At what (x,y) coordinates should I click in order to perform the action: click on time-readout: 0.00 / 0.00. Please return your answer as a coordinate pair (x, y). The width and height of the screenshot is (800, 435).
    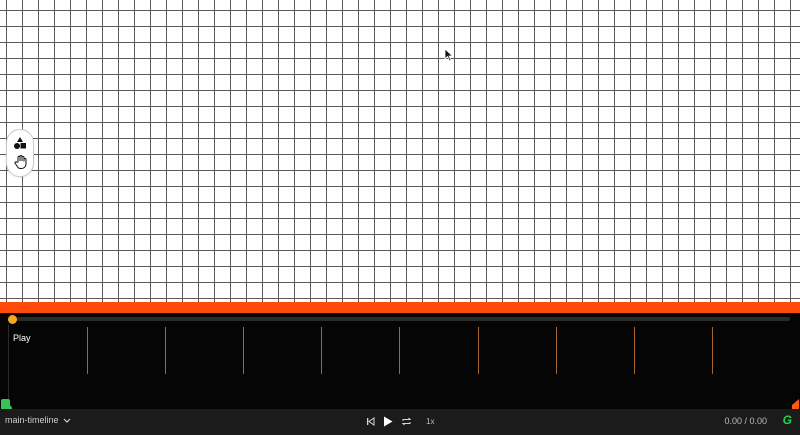
    Looking at the image, I should click on (745, 421).